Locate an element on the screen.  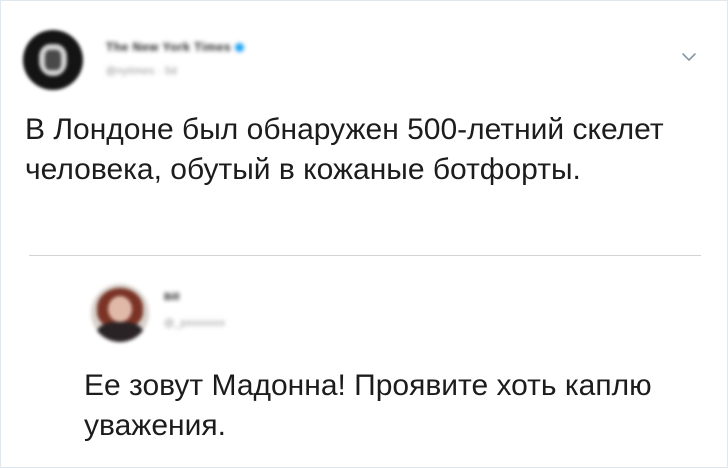
avatar-logo-mark is located at coordinates (53, 60).